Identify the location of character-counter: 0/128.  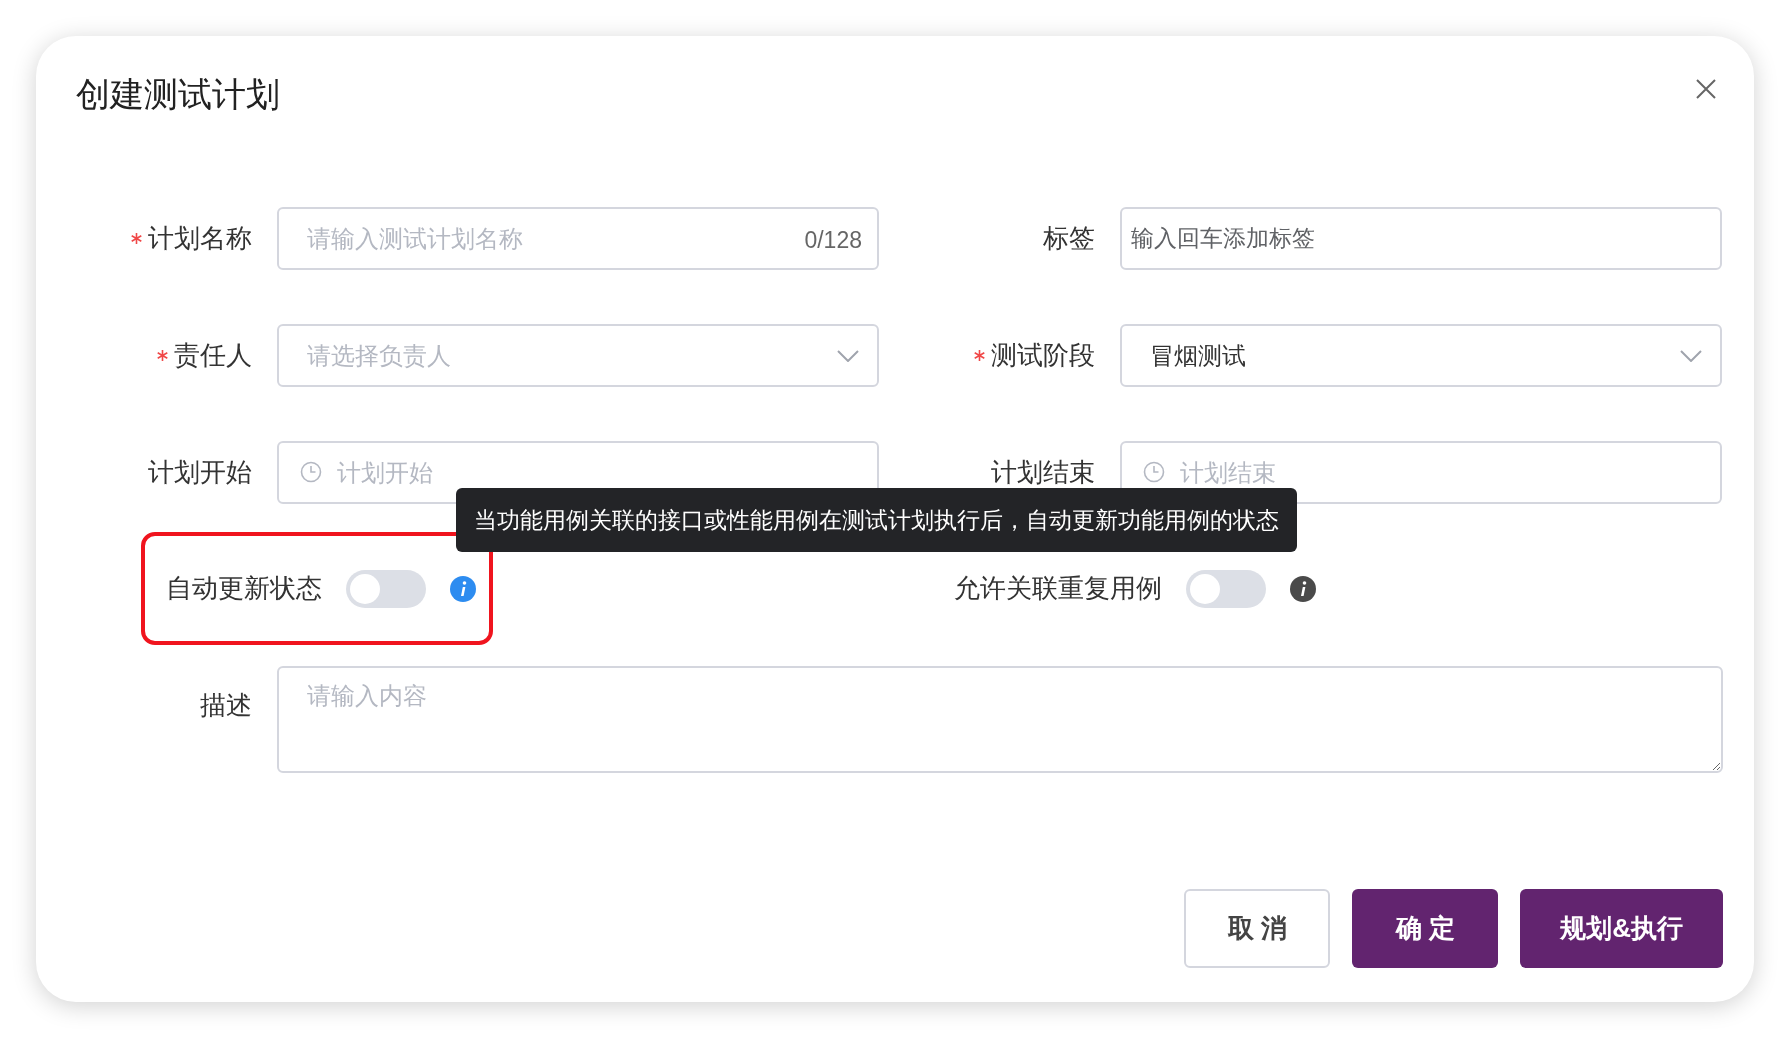
(833, 240).